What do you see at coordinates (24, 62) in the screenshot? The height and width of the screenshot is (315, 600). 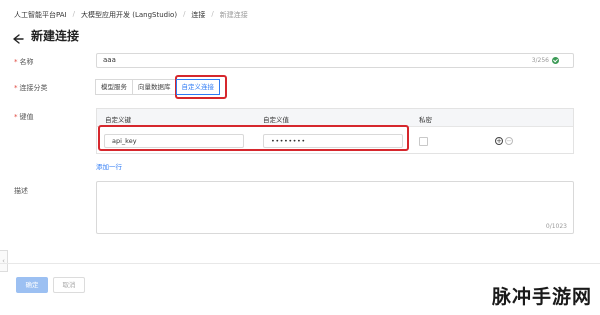 I see `name-label: * 名称` at bounding box center [24, 62].